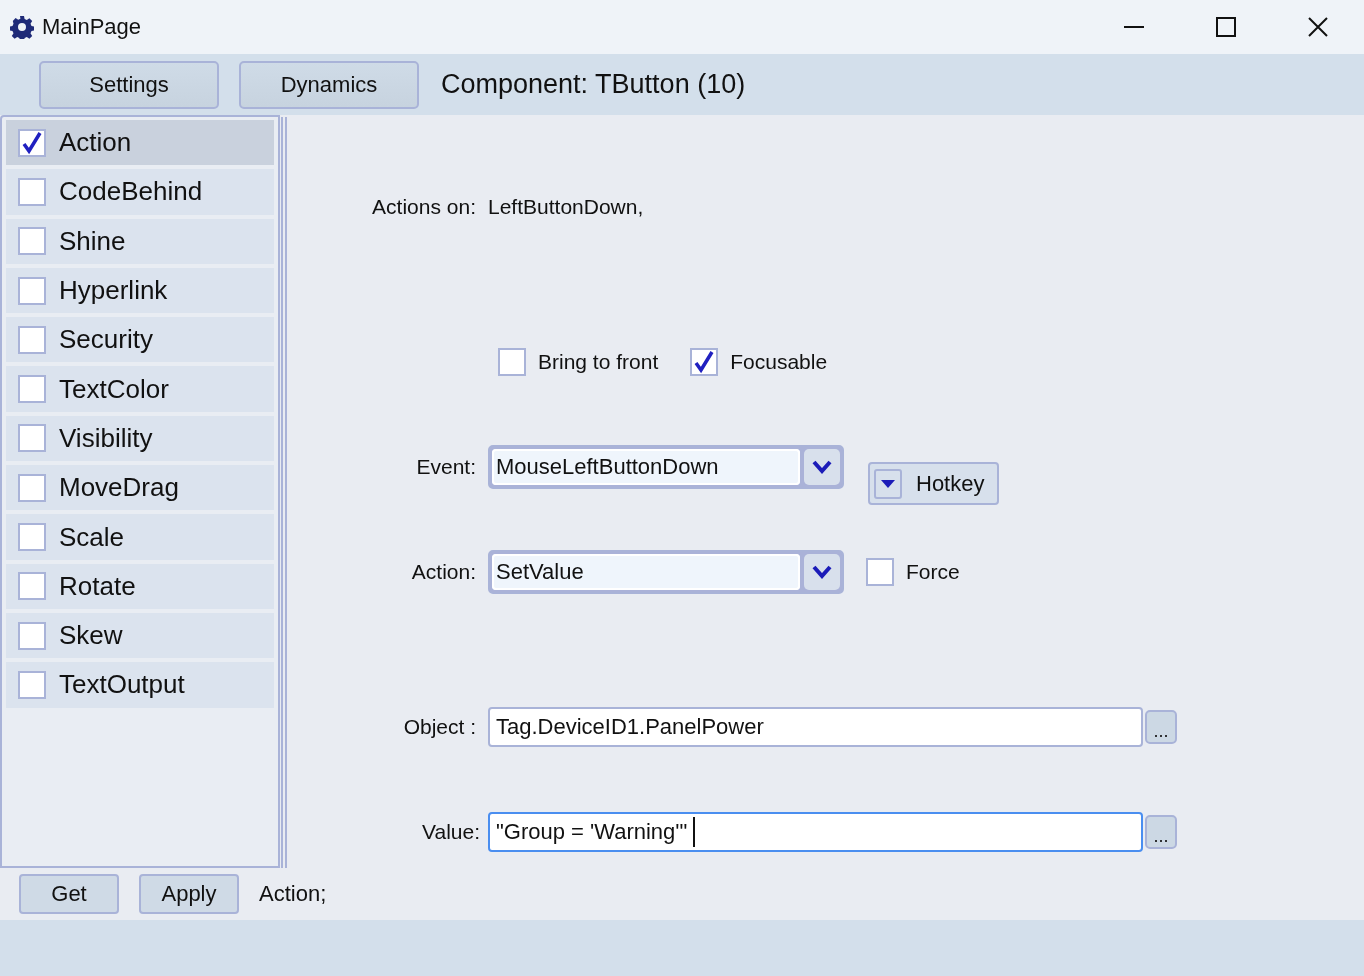 Image resolution: width=1364 pixels, height=976 pixels. I want to click on item-label: Scale, so click(92, 537).